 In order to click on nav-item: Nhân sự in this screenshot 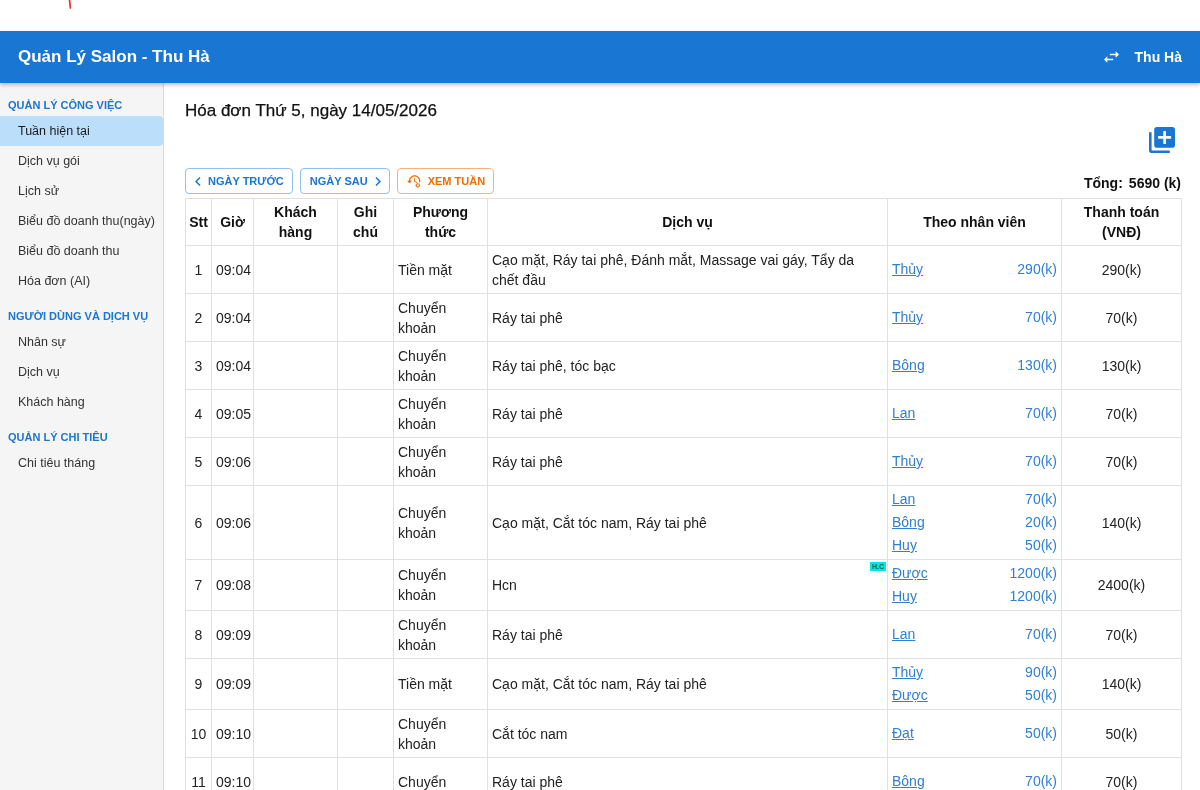, I will do `click(81, 342)`.